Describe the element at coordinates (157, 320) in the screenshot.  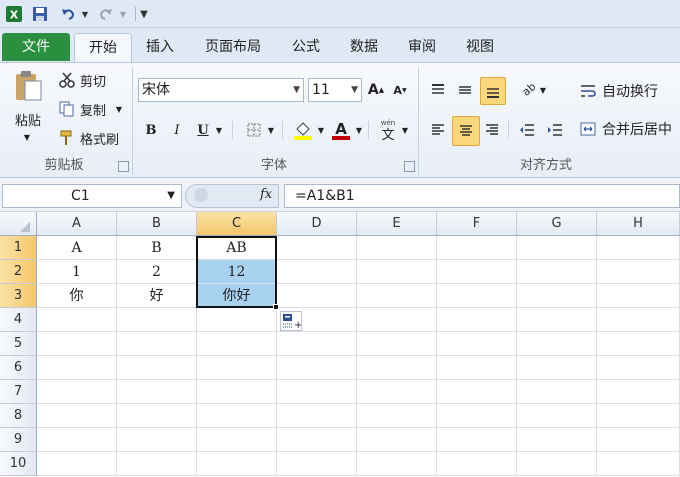
I see `cell-b4` at that location.